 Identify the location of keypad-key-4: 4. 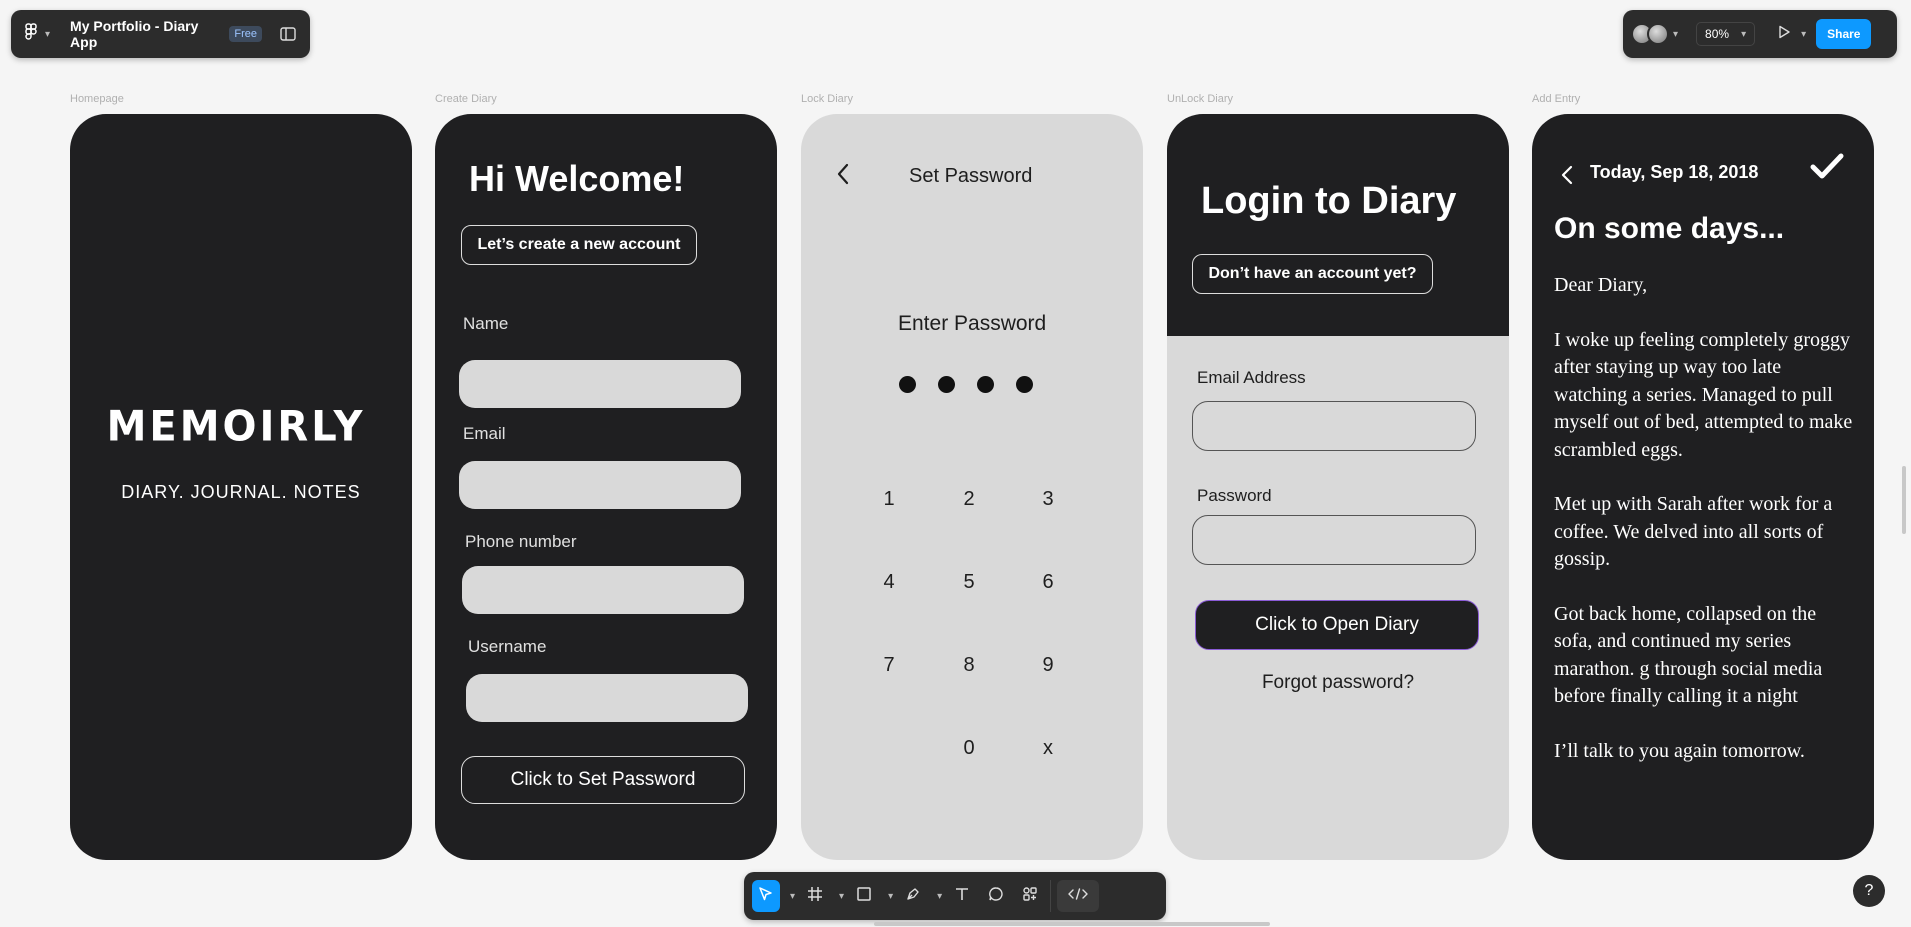
(889, 582).